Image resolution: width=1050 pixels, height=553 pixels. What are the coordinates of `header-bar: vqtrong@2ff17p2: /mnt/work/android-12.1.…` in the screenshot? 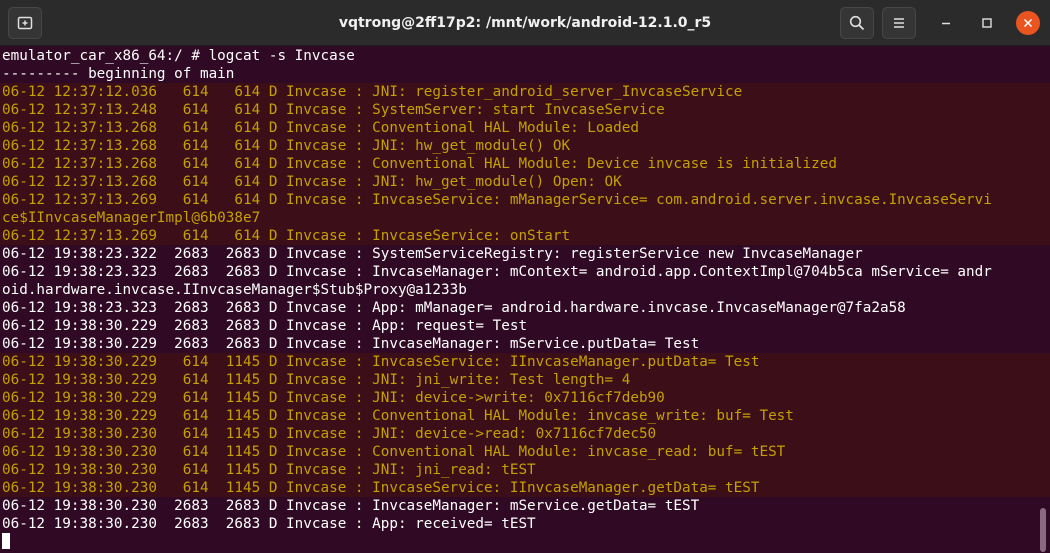 It's located at (525, 23).